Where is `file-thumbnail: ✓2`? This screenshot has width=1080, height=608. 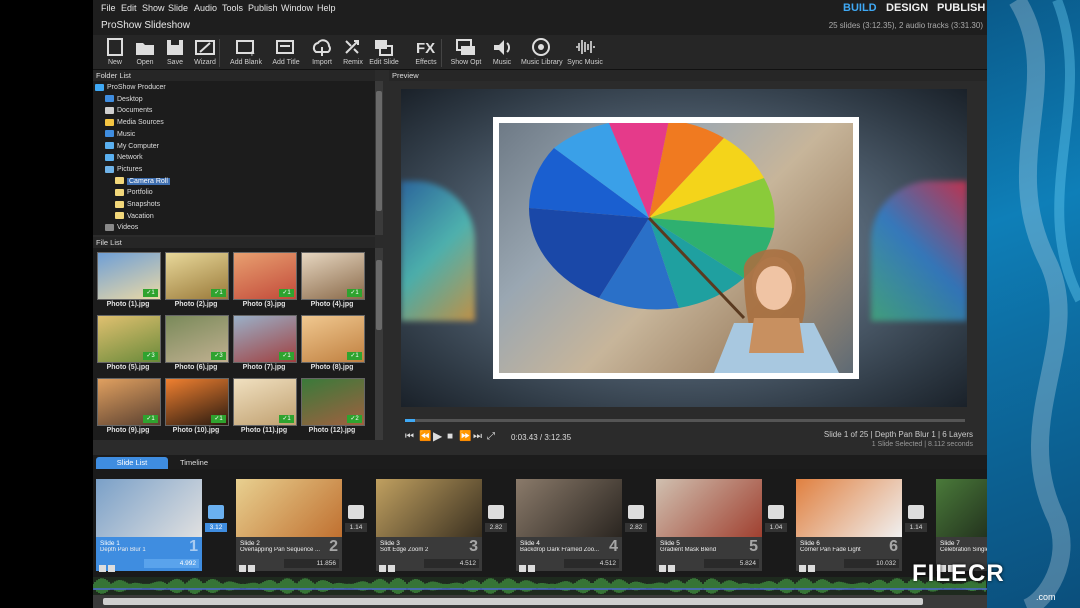
file-thumbnail: ✓2 is located at coordinates (333, 402).